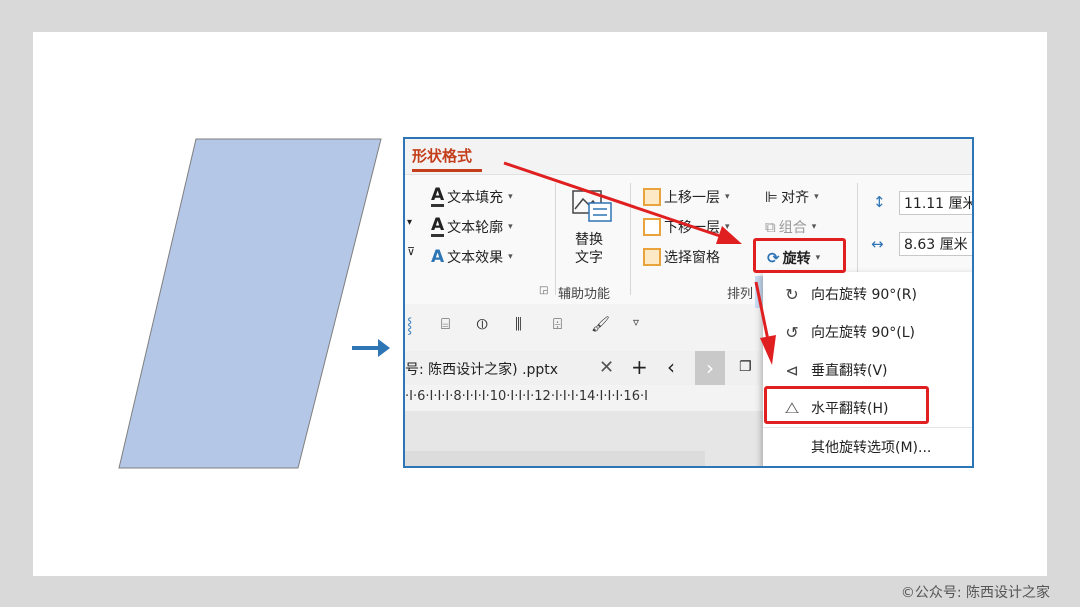 The width and height of the screenshot is (1080, 607). I want to click on footer-watermark: ©公众号: 陈西设计之家, so click(975, 593).